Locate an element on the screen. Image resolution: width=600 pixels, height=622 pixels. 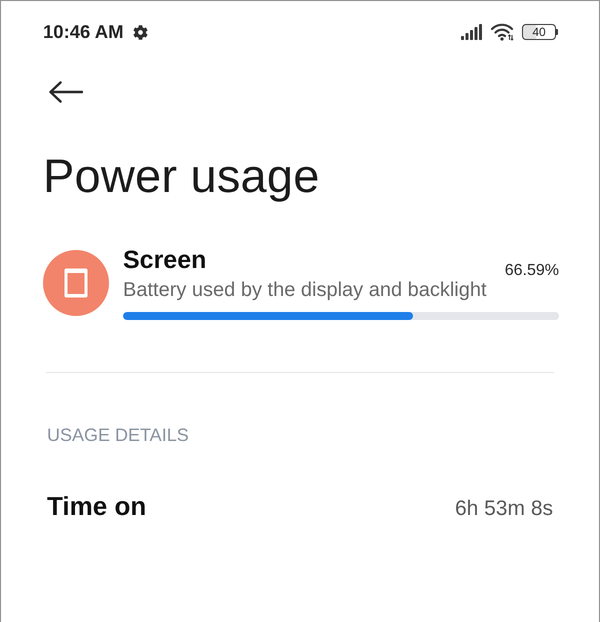
section-header: USAGE DETAILS is located at coordinates (118, 435).